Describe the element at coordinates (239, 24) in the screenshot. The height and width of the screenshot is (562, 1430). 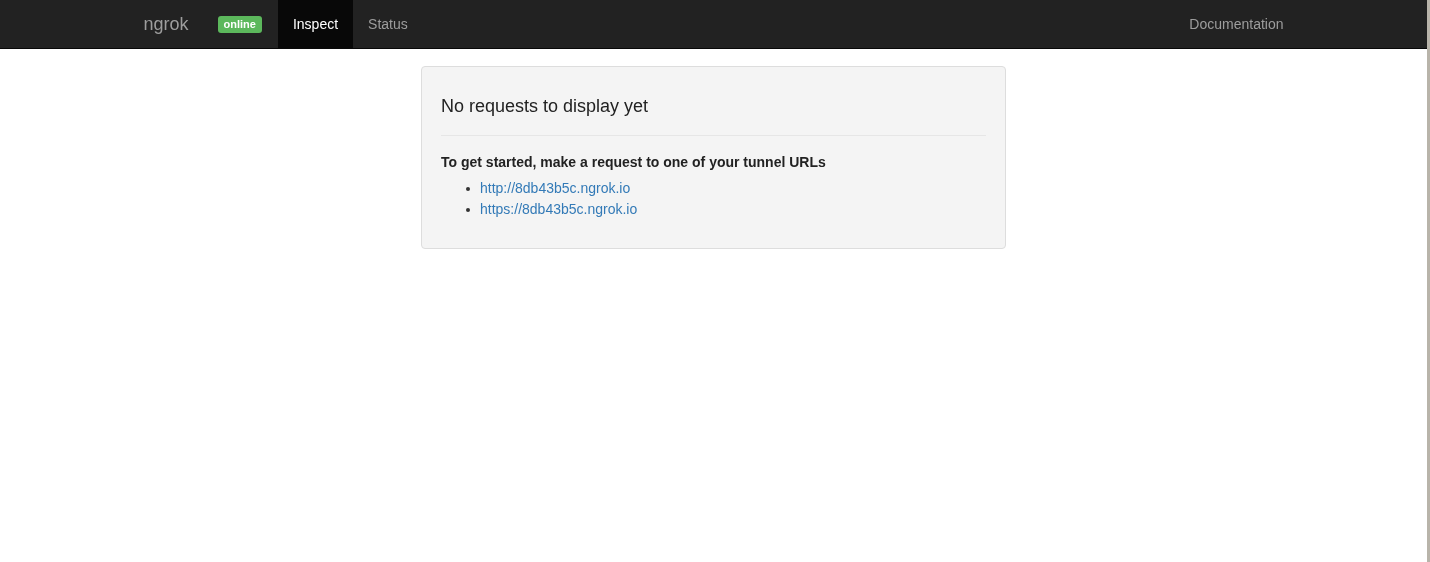
I see `status-badge: online` at that location.